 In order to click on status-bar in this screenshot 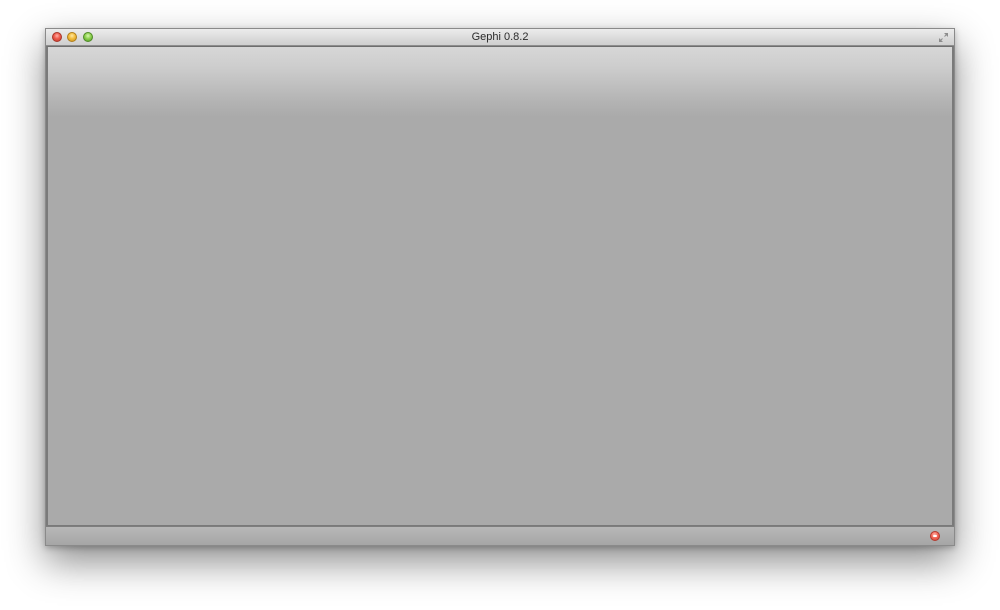, I will do `click(500, 535)`.